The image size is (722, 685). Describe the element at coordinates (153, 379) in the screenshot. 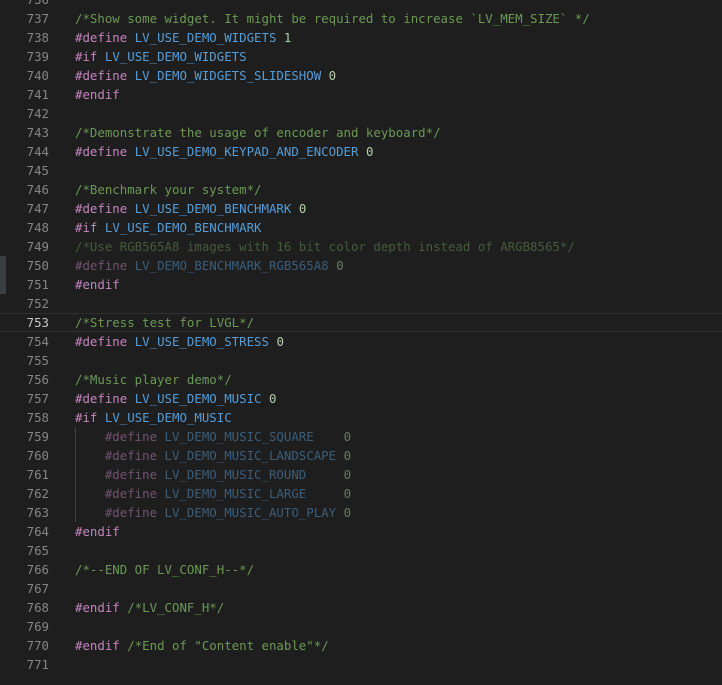

I see `code-text: /*Music player demo*/` at that location.